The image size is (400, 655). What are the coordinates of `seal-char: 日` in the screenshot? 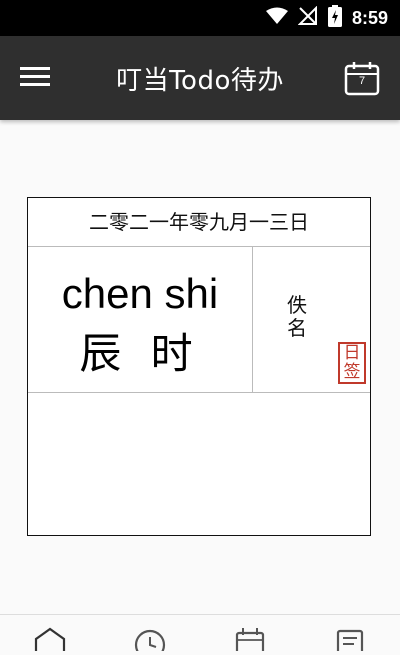 It's located at (352, 353).